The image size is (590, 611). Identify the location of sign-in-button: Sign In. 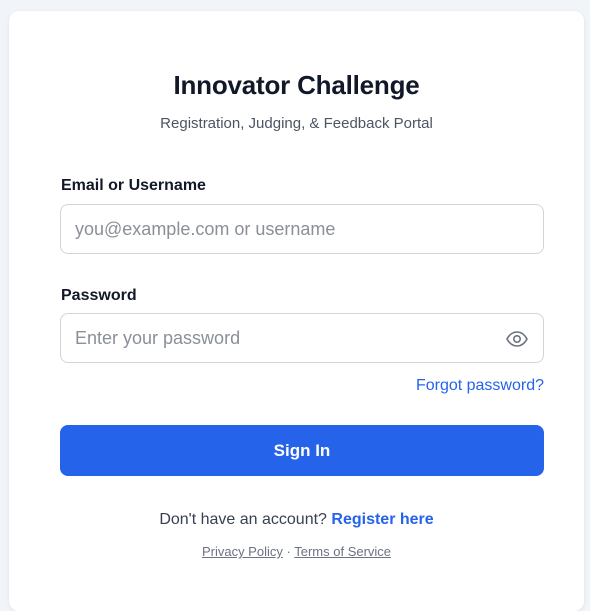
(302, 450).